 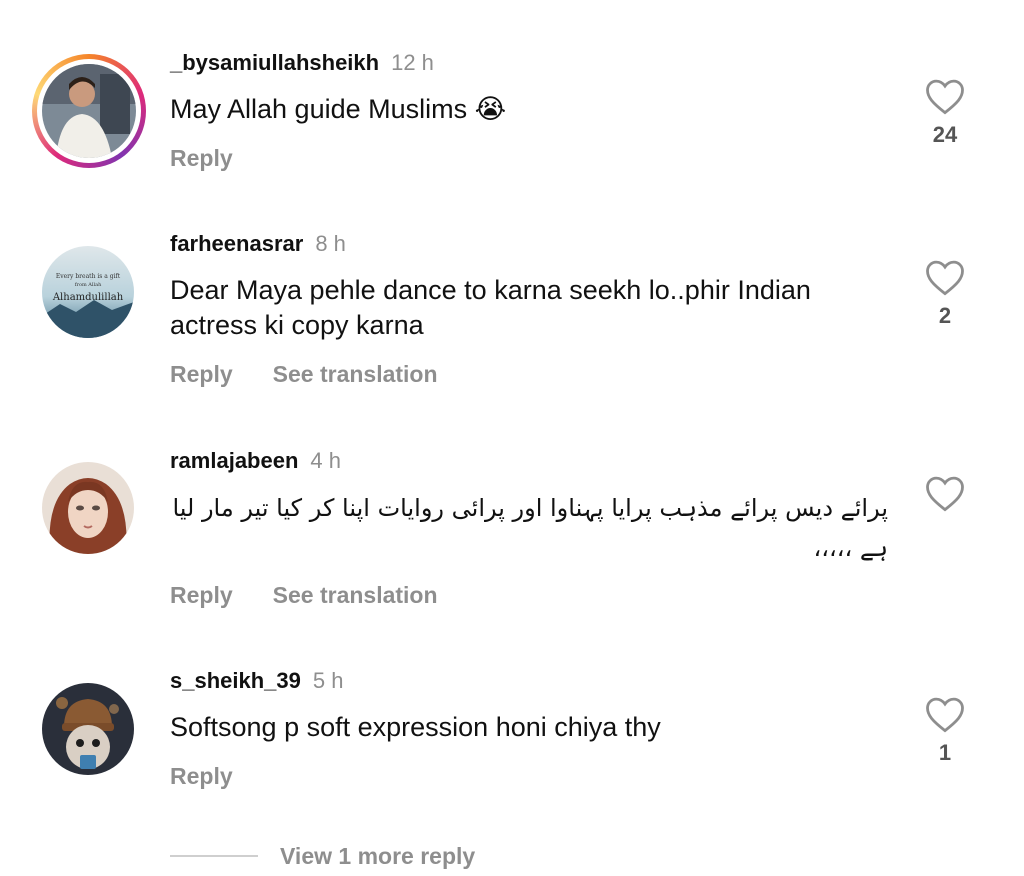 I want to click on comment-header: s_sheikh_39 5 h, so click(x=256, y=681).